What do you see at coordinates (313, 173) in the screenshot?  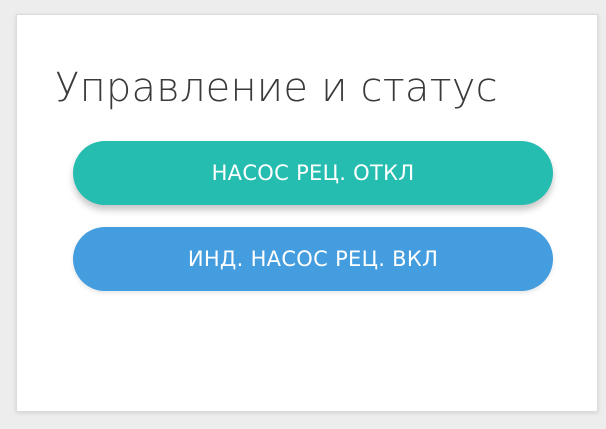 I see `pump-recirculation-toggle-button: НАСОС РЕЦ. ОТКЛ` at bounding box center [313, 173].